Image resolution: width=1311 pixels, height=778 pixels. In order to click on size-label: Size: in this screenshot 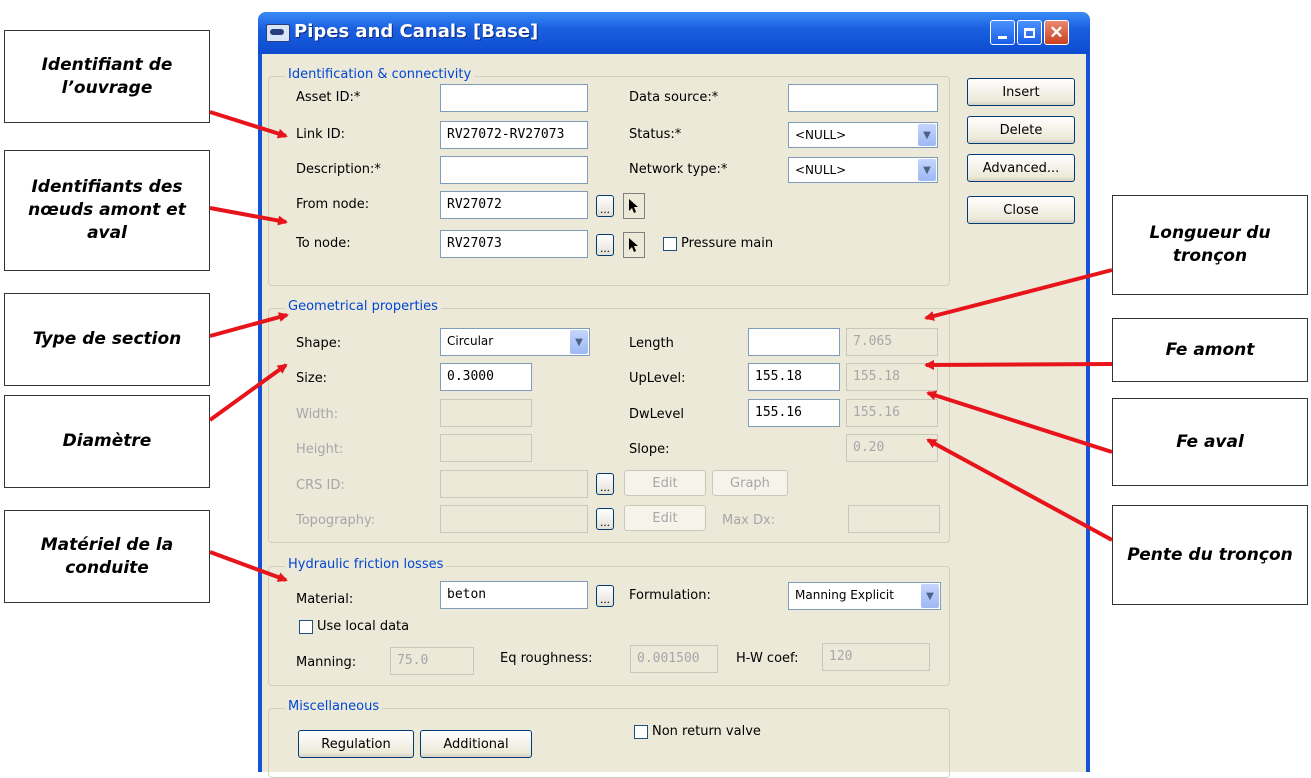, I will do `click(312, 378)`.